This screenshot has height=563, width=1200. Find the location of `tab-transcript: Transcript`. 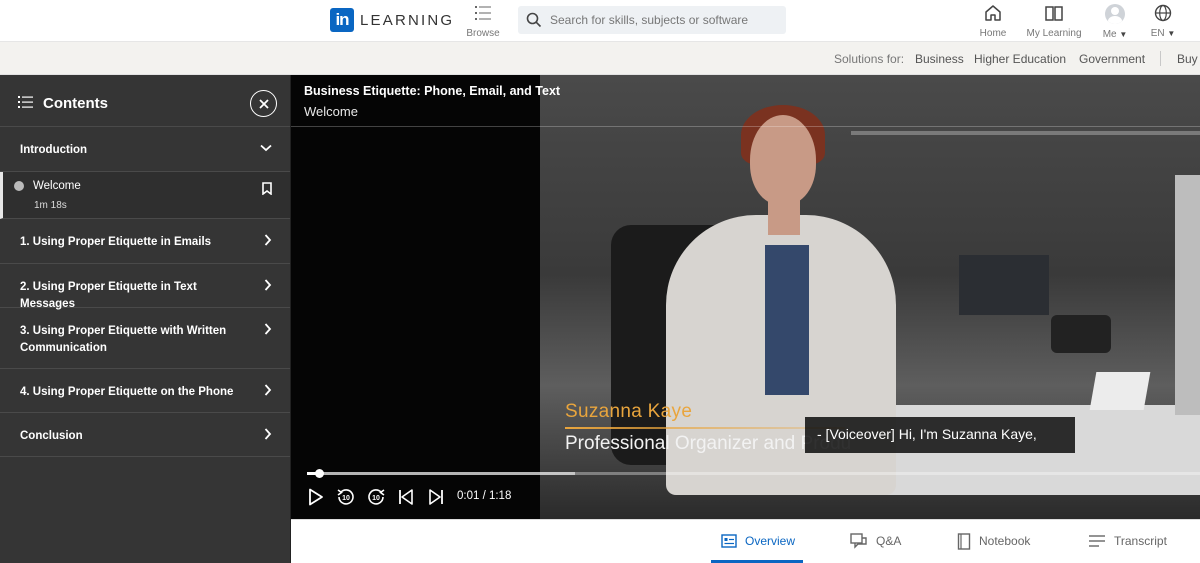

tab-transcript: Transcript is located at coordinates (1127, 541).